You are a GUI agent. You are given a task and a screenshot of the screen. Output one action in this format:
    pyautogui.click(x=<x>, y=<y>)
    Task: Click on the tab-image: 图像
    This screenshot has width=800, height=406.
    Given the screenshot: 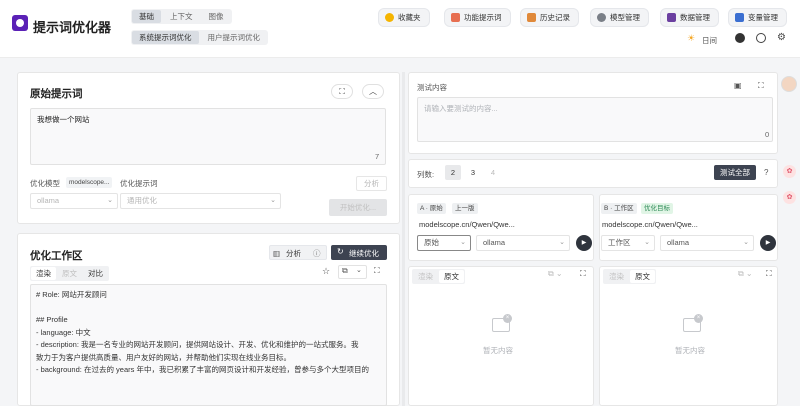 What is the action you would take?
    pyautogui.click(x=216, y=16)
    